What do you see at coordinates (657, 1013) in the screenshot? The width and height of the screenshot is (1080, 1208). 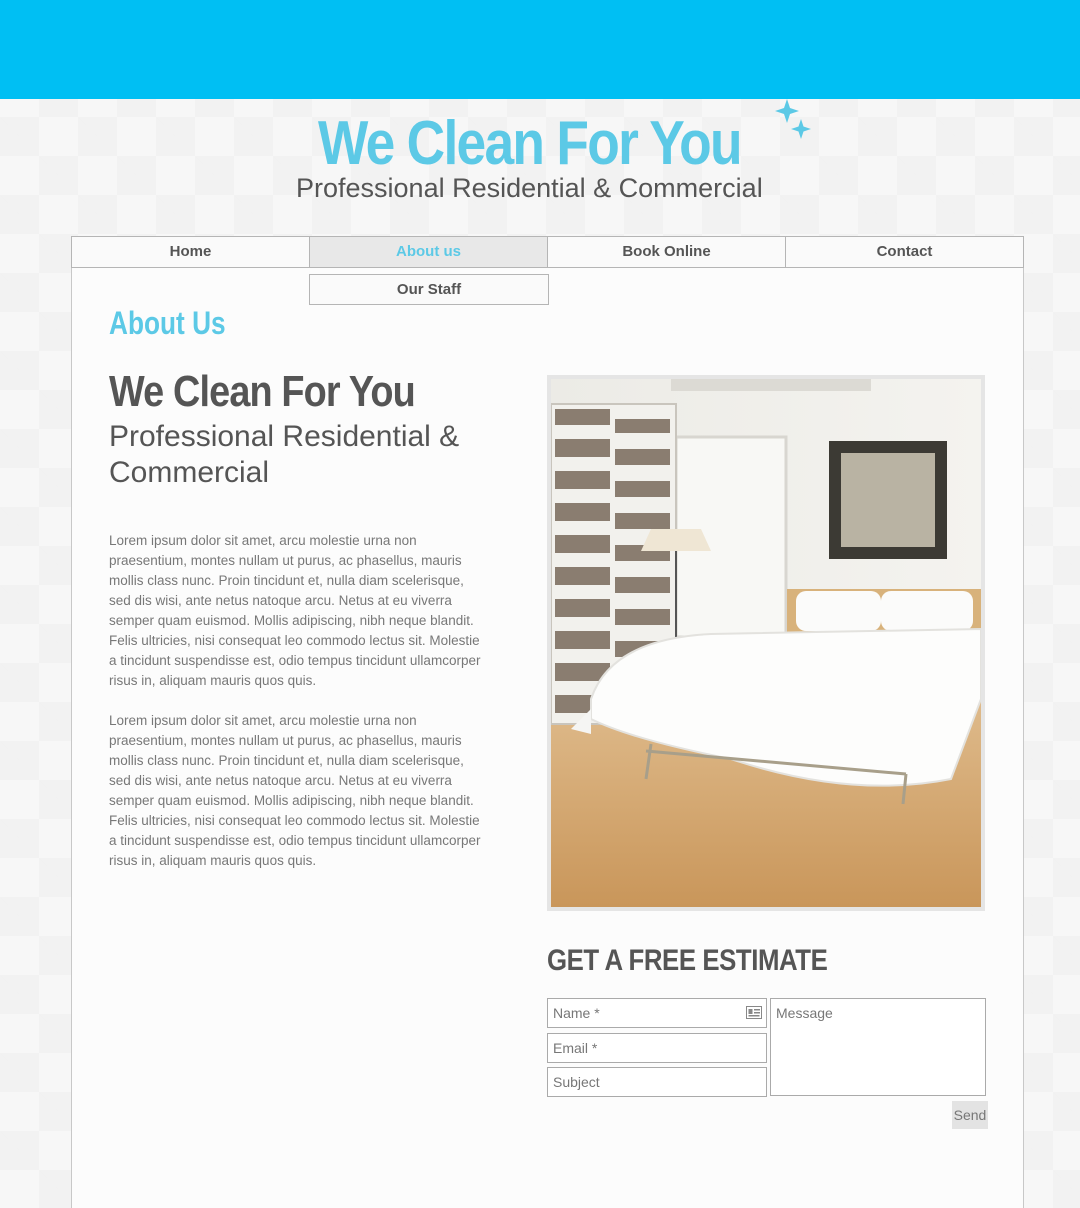 I see `name-field: Name *` at bounding box center [657, 1013].